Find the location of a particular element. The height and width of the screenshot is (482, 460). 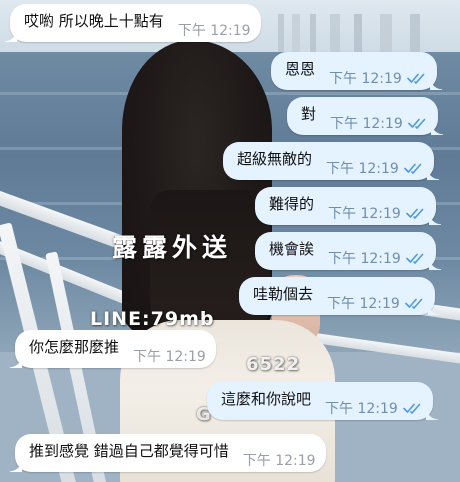

wallpaper-skyline is located at coordinates (365, 34).